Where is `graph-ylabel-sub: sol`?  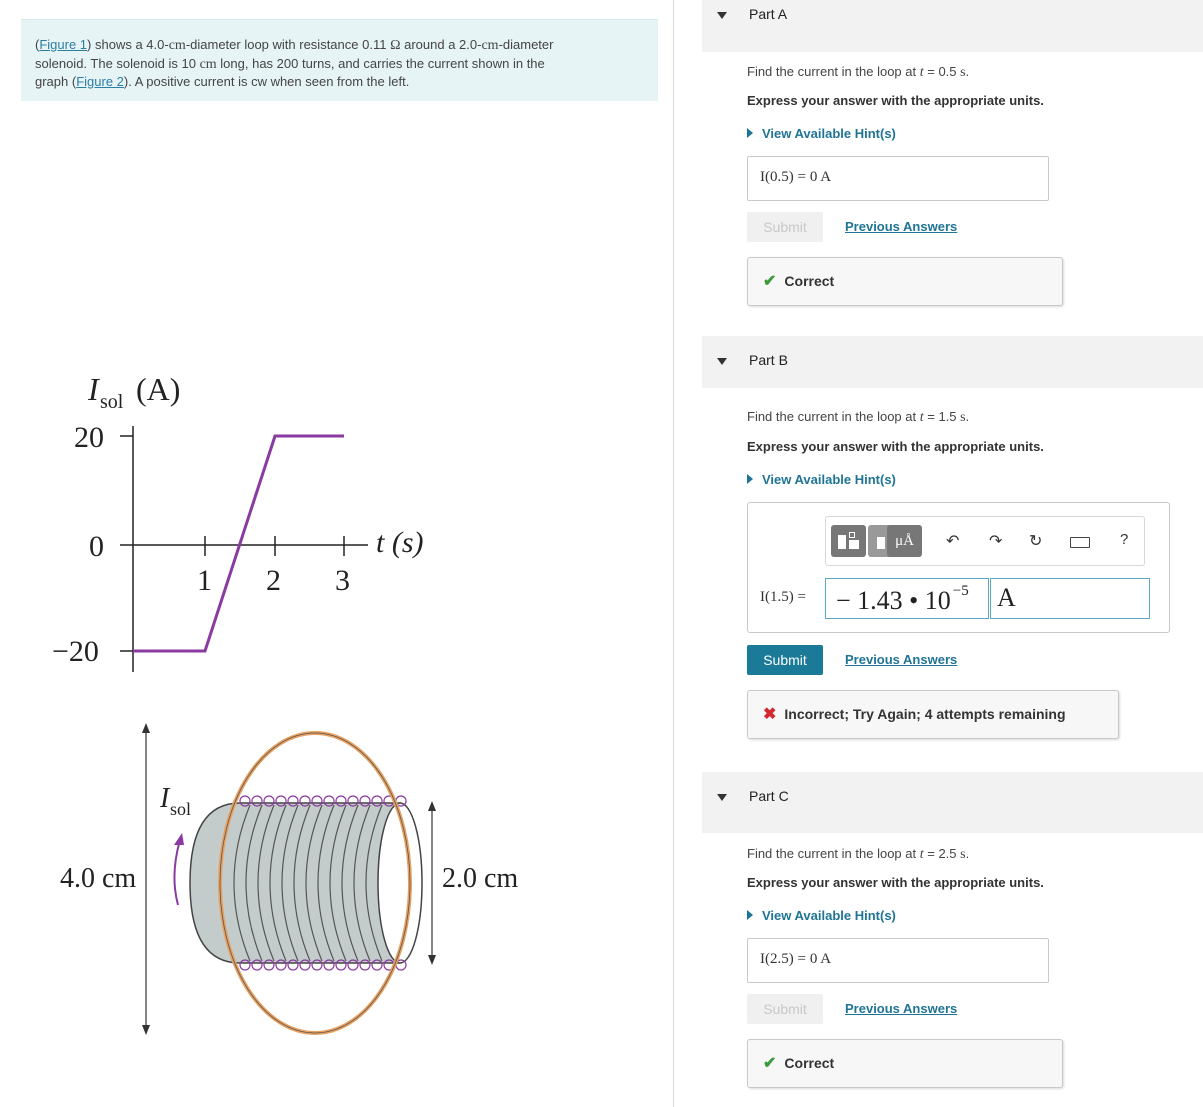
graph-ylabel-sub: sol is located at coordinates (112, 402).